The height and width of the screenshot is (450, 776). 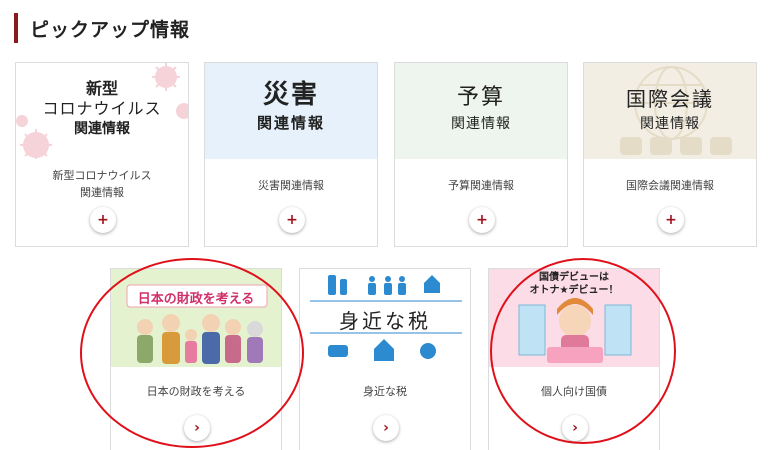 What do you see at coordinates (102, 129) in the screenshot?
I see `covid-title-line3: 関連情報` at bounding box center [102, 129].